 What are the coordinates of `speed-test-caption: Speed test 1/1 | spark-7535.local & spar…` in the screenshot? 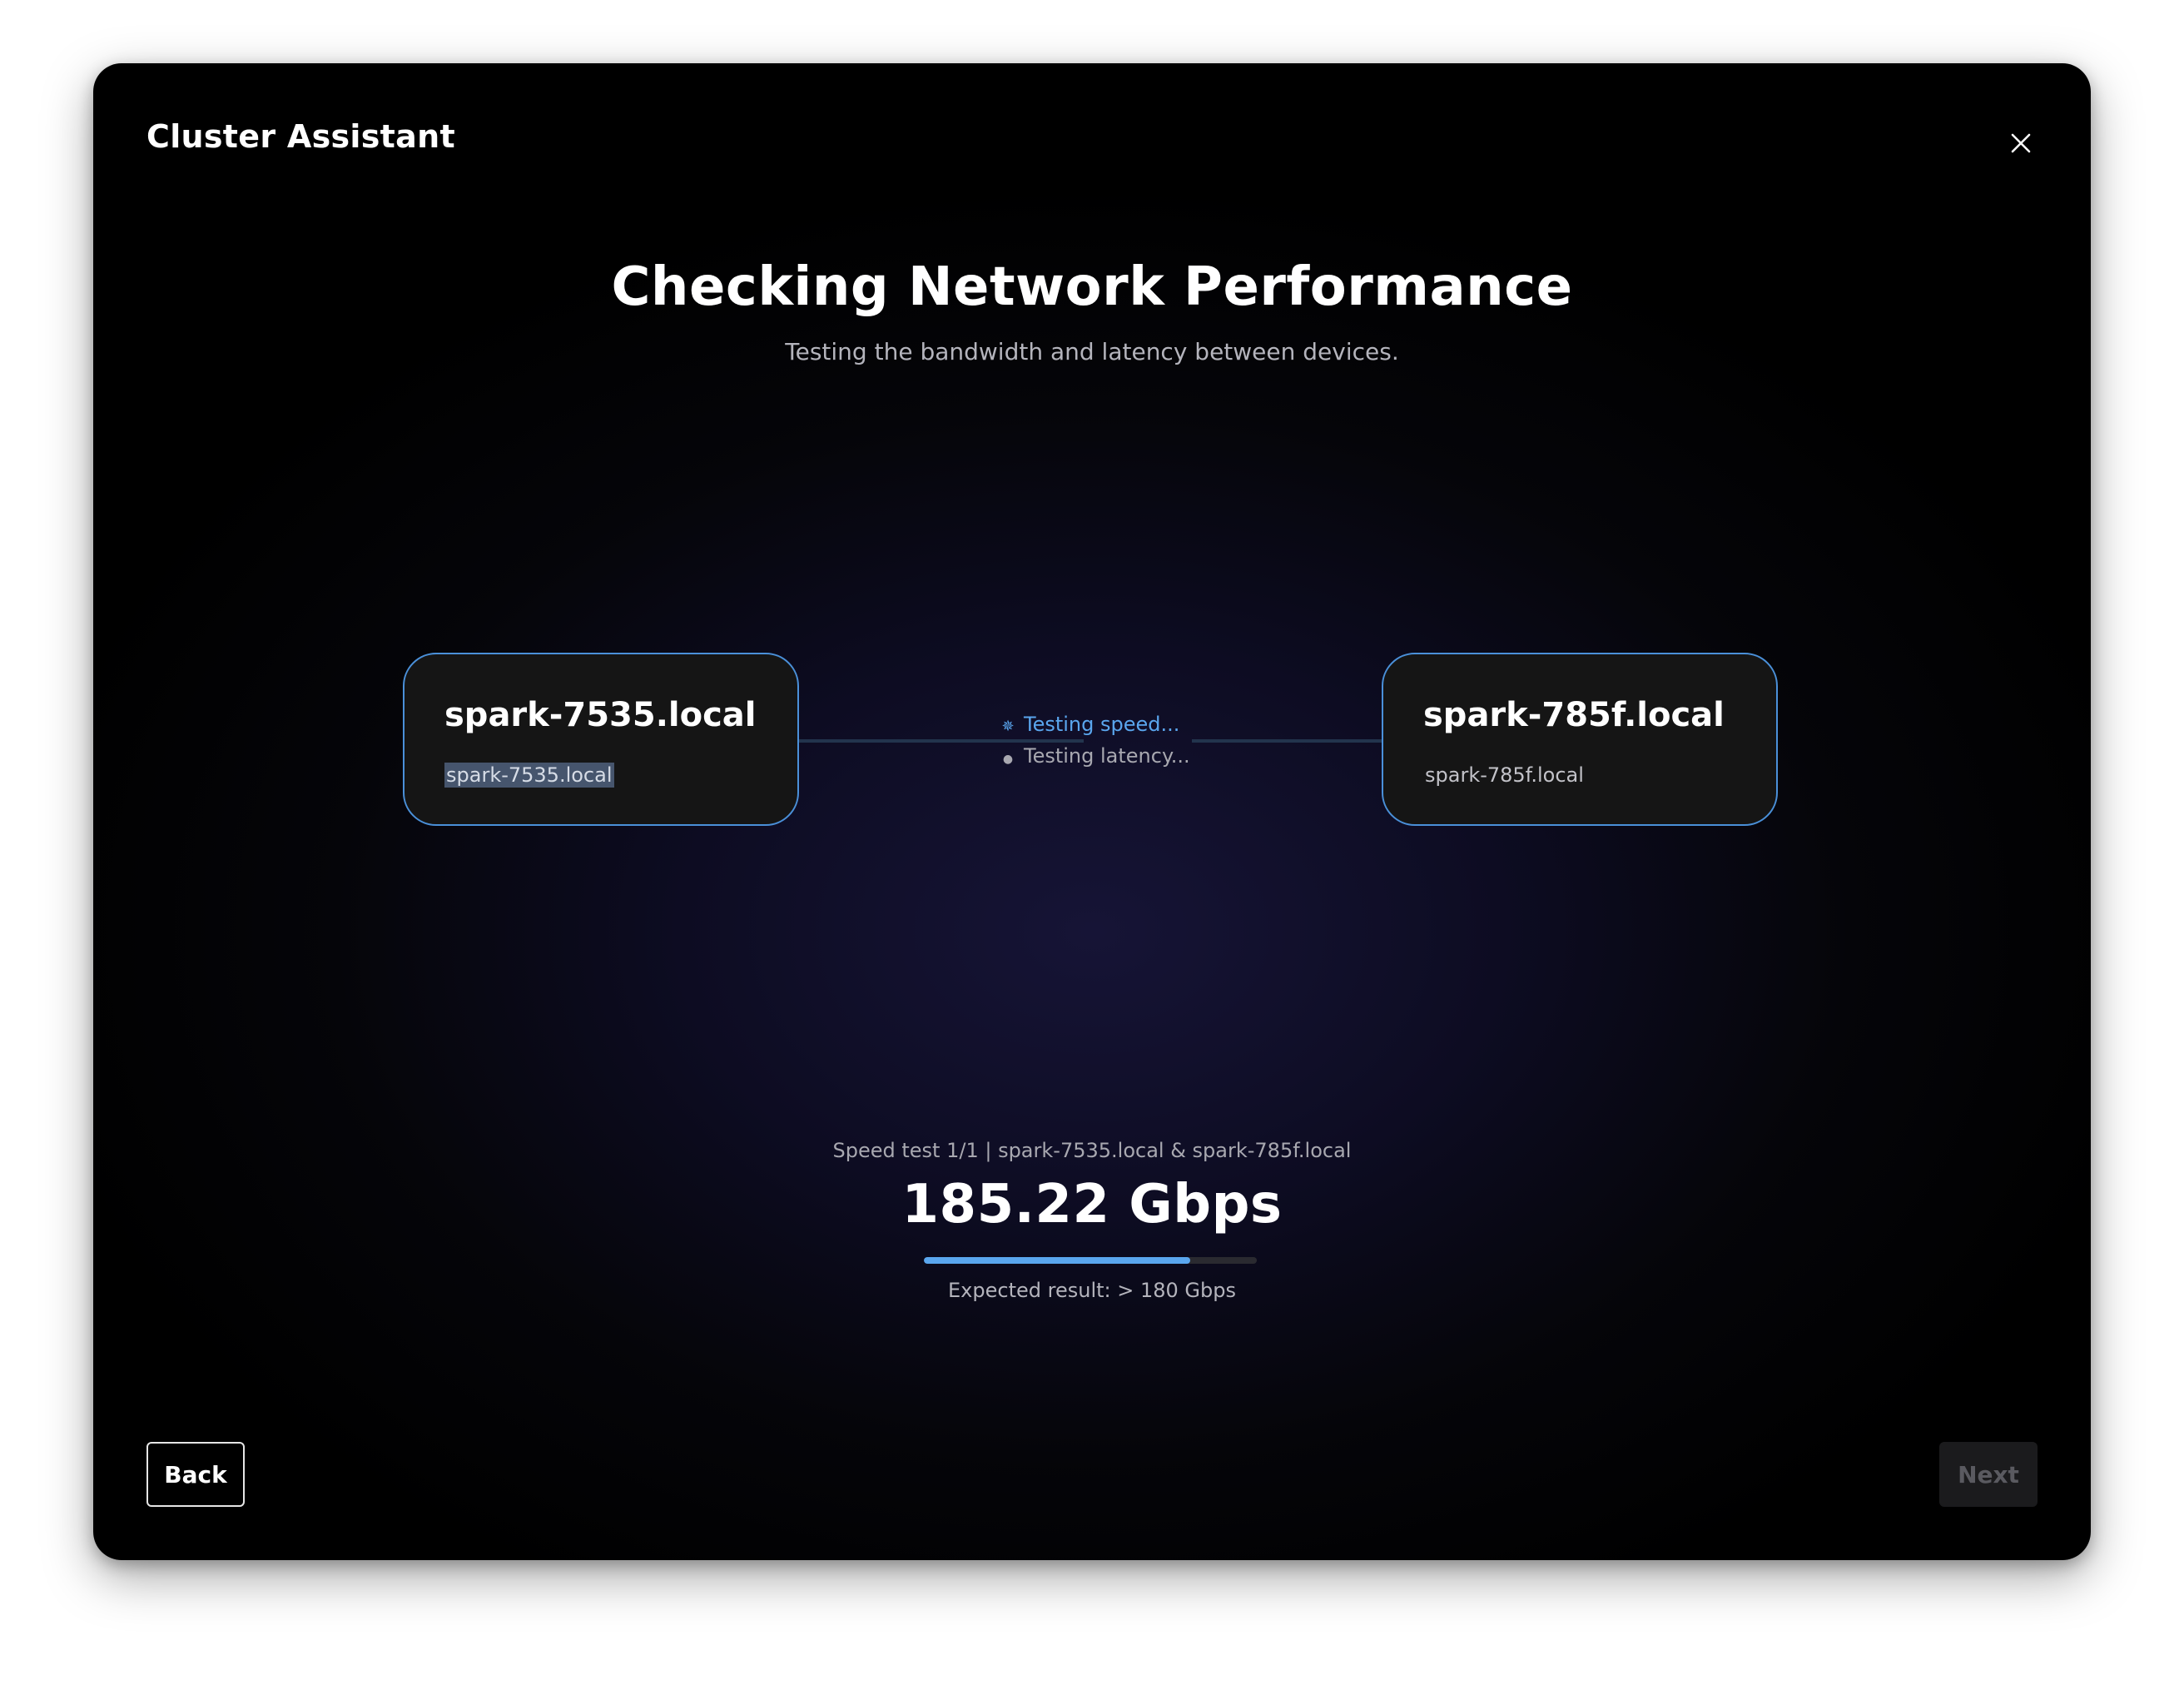 It's located at (1092, 1151).